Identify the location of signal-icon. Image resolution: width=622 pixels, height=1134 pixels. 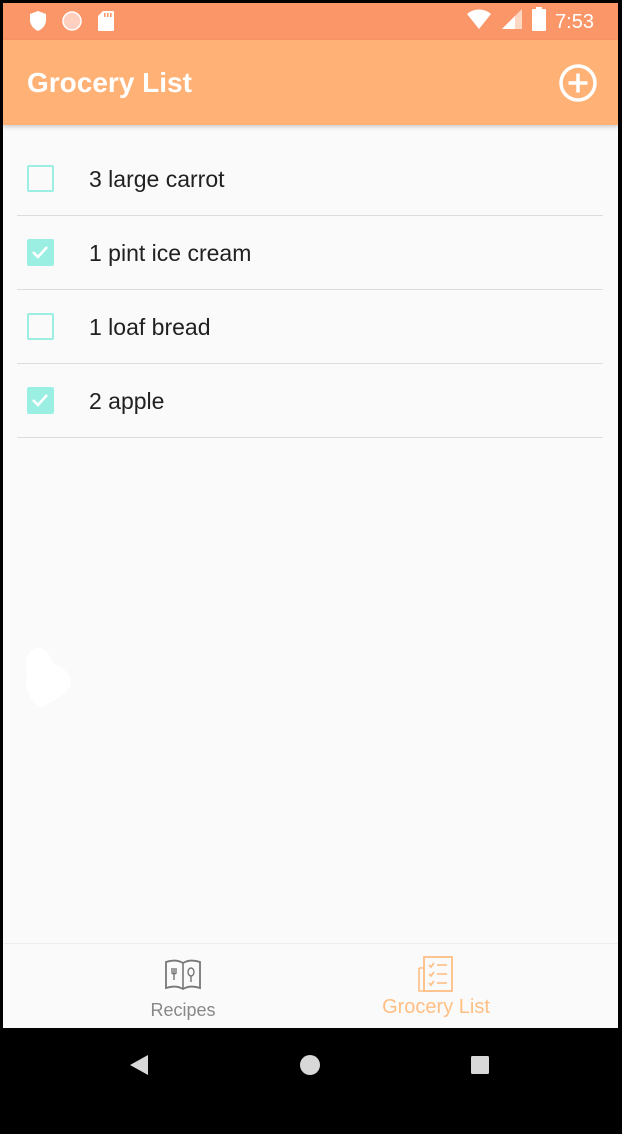
(512, 22).